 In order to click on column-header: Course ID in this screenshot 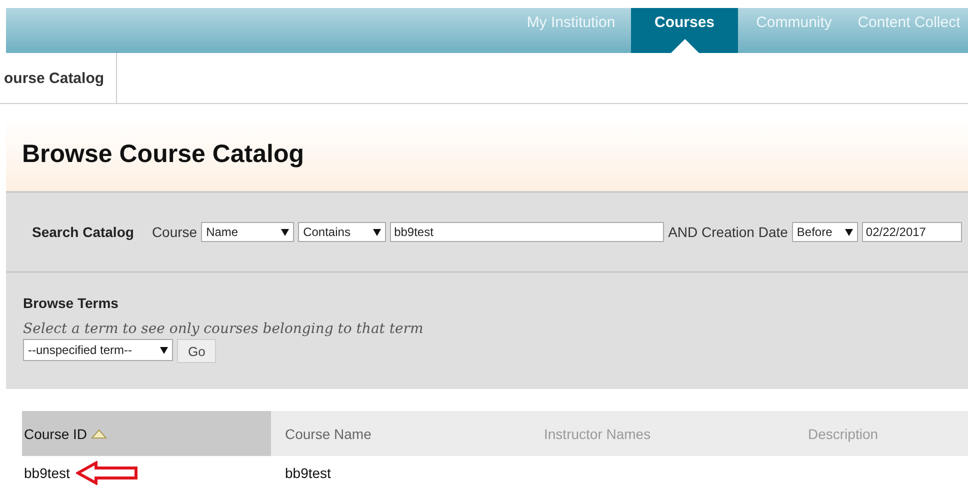, I will do `click(146, 433)`.